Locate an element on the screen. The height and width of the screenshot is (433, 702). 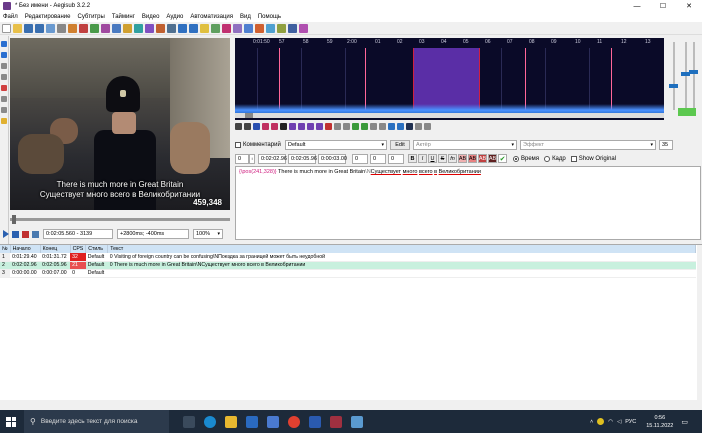
comment-checkbox is located at coordinates (238, 145).